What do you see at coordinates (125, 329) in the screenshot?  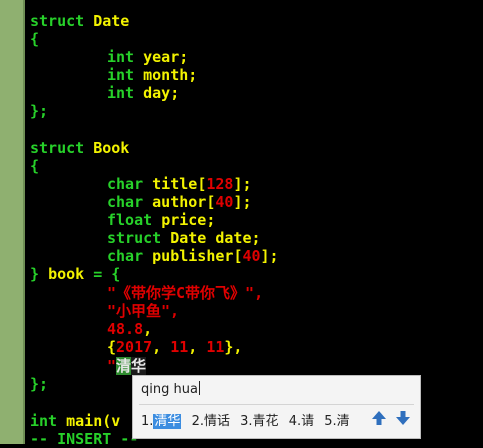 I see `number-literal: 48.8` at bounding box center [125, 329].